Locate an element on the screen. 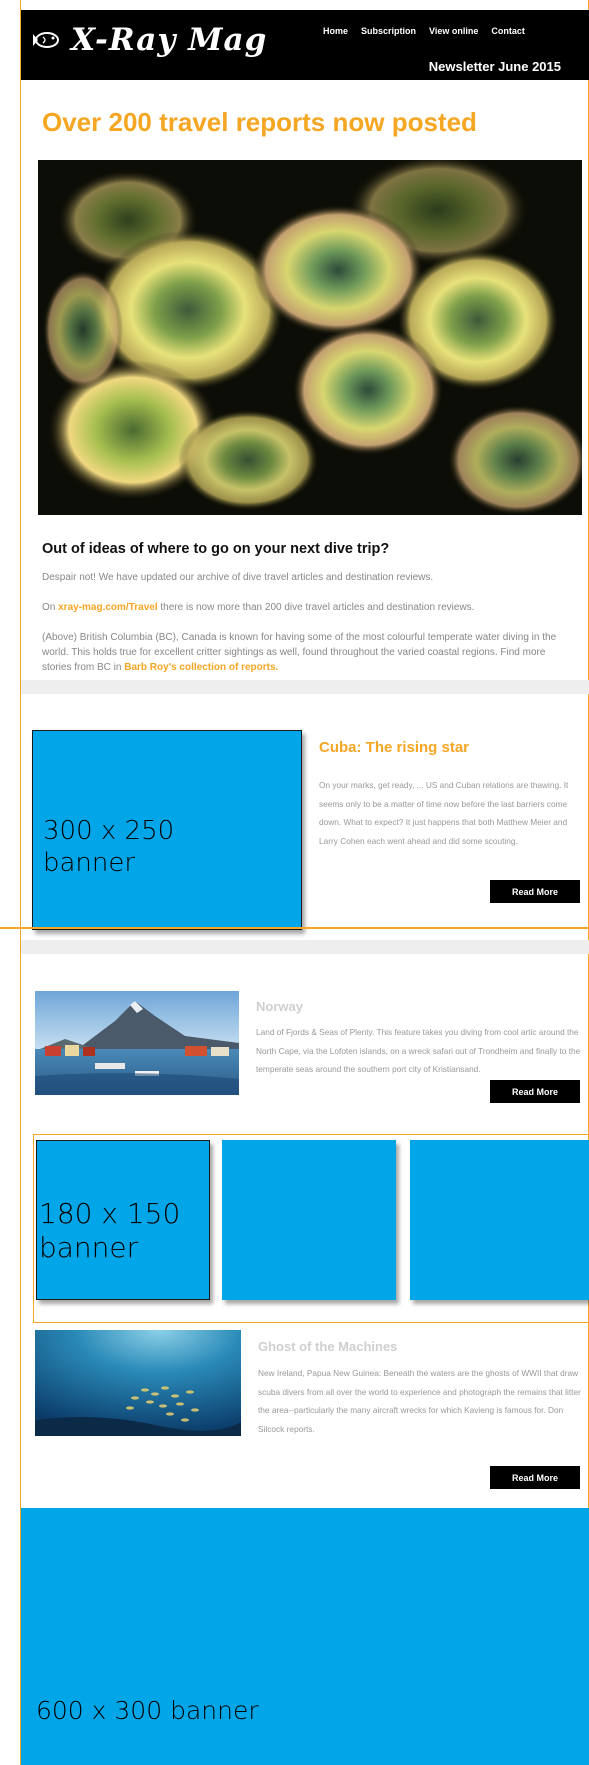 The width and height of the screenshot is (589, 1765). article-title-ghost: Ghost of the Machines is located at coordinates (327, 1346).